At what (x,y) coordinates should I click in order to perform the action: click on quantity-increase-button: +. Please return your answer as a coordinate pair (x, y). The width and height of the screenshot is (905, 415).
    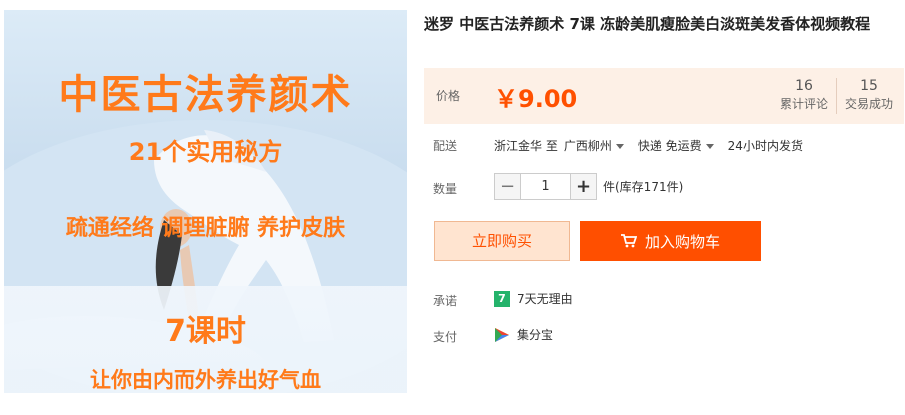
    Looking at the image, I should click on (583, 186).